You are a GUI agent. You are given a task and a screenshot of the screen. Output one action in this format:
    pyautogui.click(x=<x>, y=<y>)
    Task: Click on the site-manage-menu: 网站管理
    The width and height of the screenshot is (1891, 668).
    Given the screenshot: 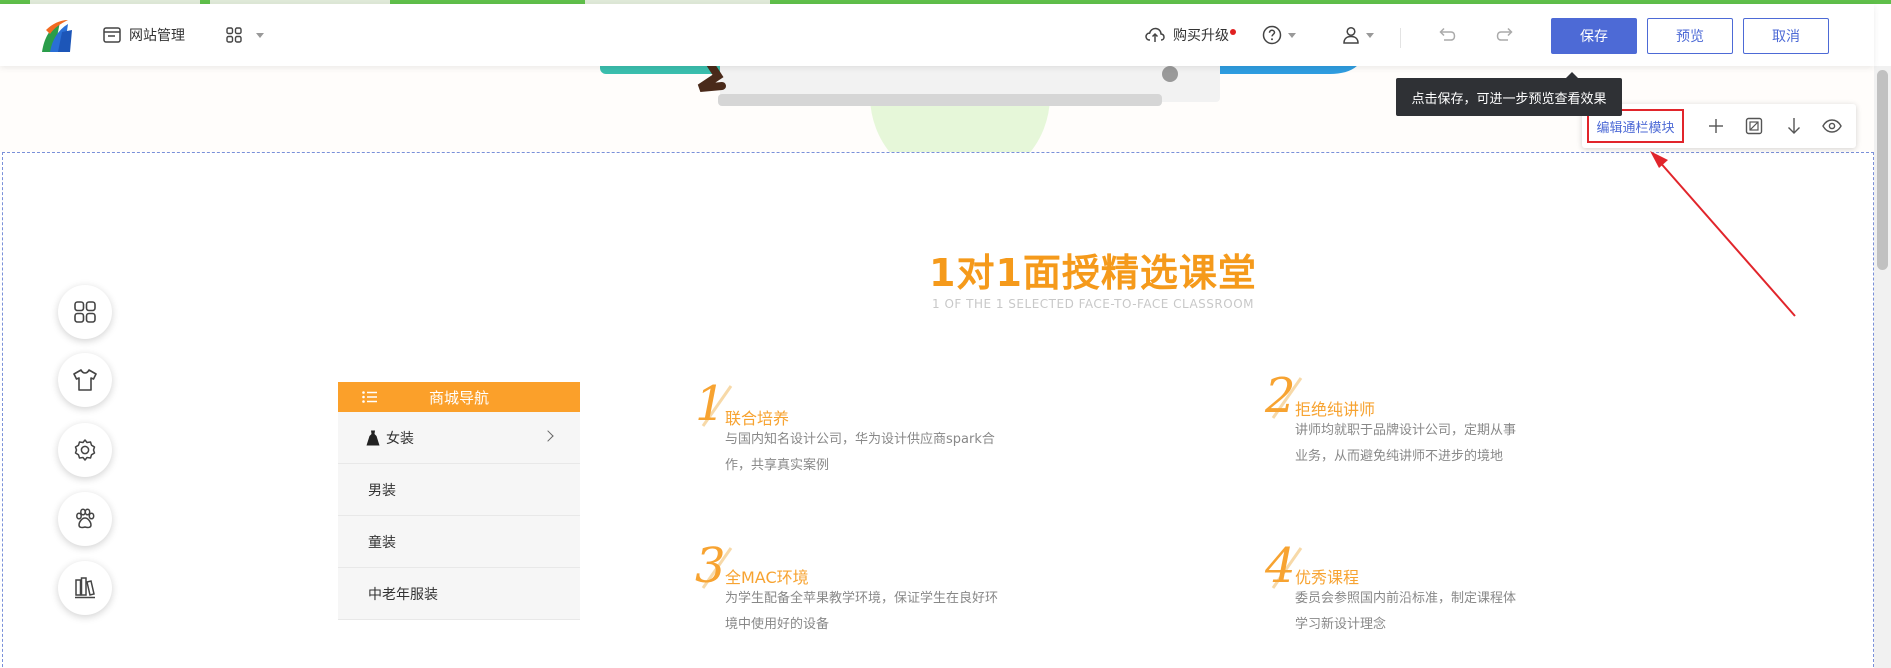 What is the action you would take?
    pyautogui.click(x=144, y=35)
    